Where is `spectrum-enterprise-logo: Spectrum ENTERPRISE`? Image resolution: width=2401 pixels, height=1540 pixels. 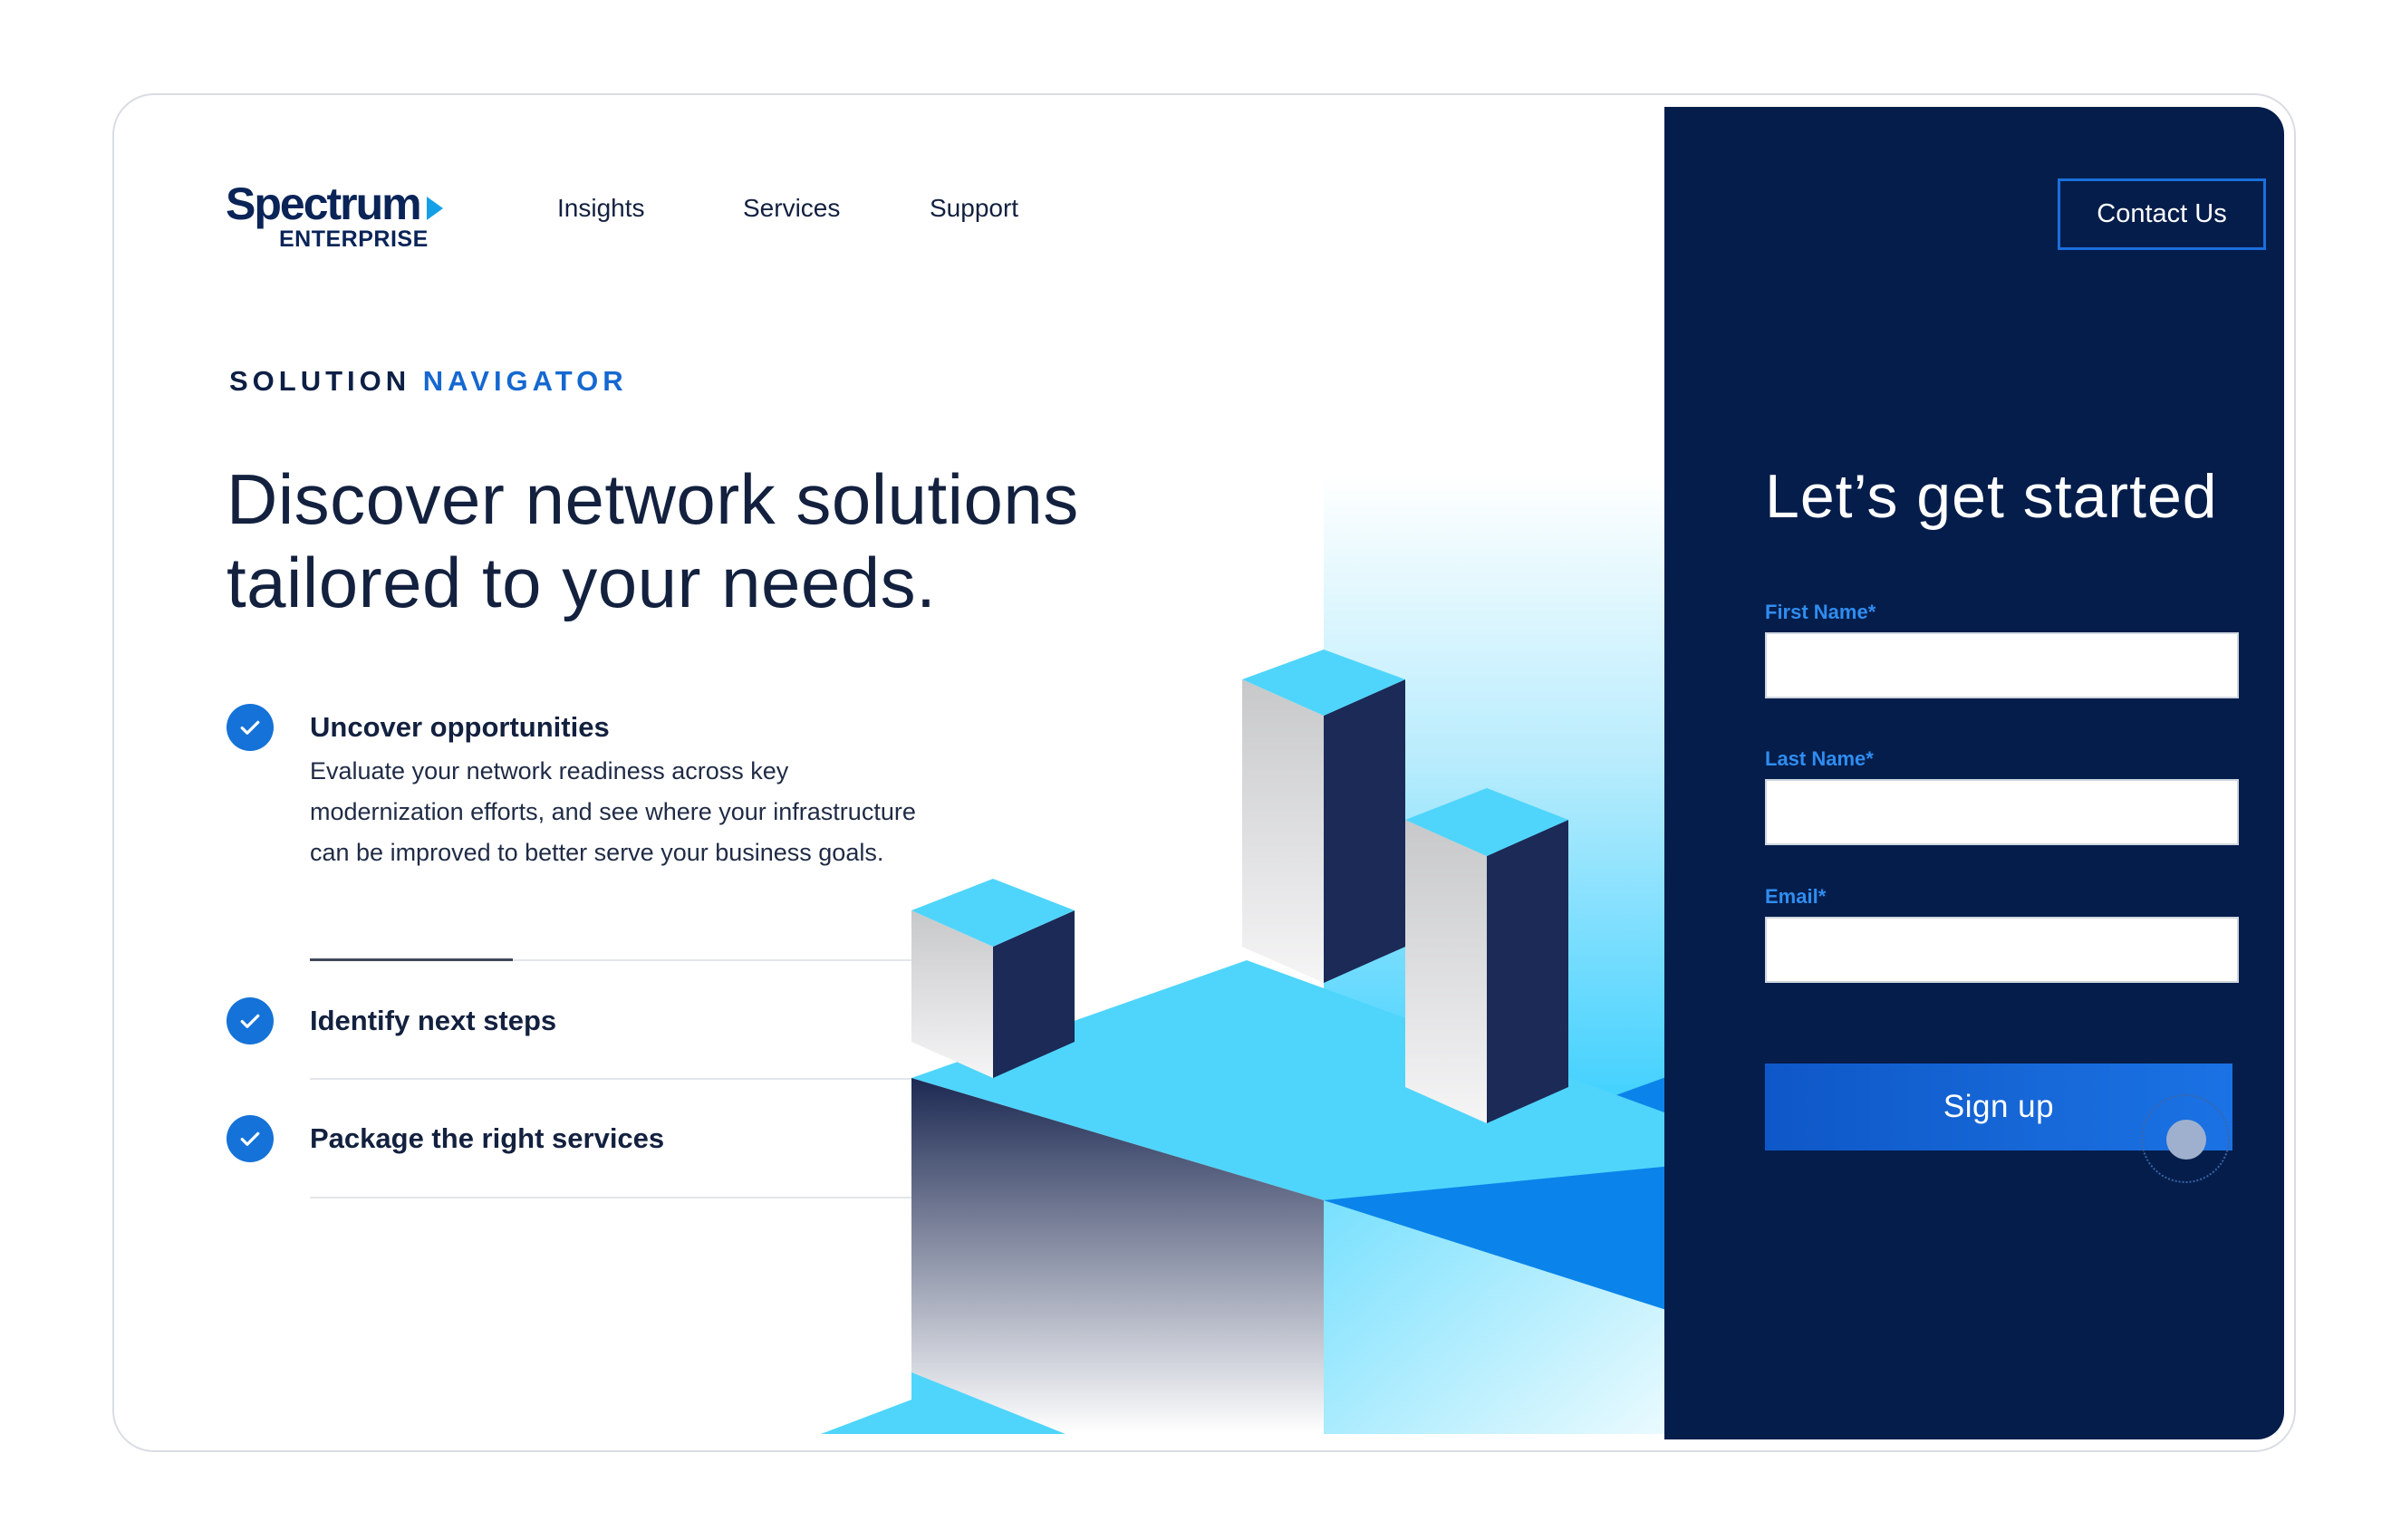
spectrum-enterprise-logo: Spectrum ENTERPRISE is located at coordinates (334, 217).